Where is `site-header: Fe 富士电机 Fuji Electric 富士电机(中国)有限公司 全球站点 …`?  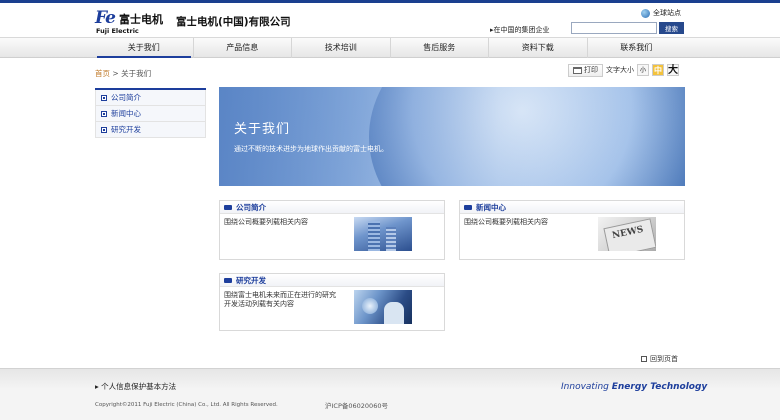 site-header: Fe 富士电机 Fuji Electric 富士电机(中国)有限公司 全球站点 … is located at coordinates (390, 20).